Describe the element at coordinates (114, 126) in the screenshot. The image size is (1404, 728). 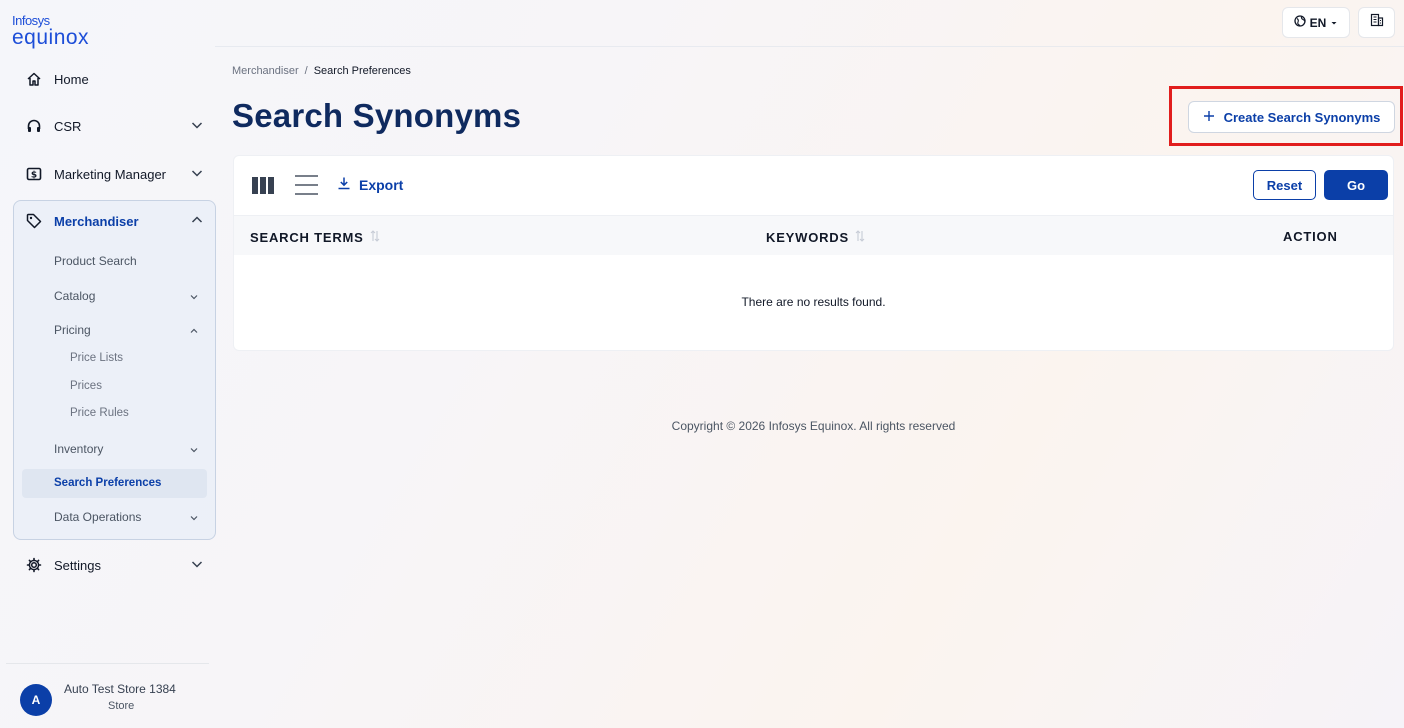
I see `nav-item-csr: CSR` at that location.